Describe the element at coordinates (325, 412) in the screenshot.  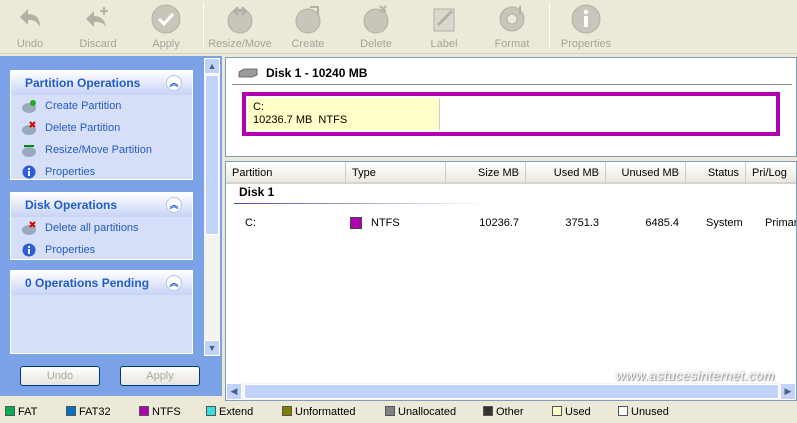
I see `legend-label: Unformatted` at that location.